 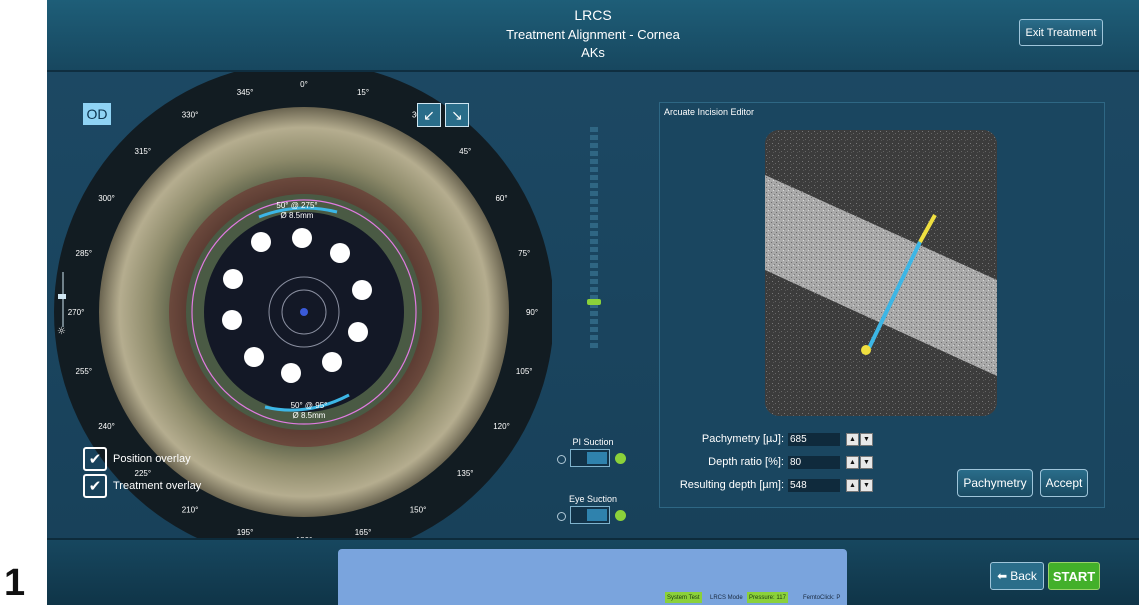 I want to click on degree-label: 75°, so click(x=524, y=253).